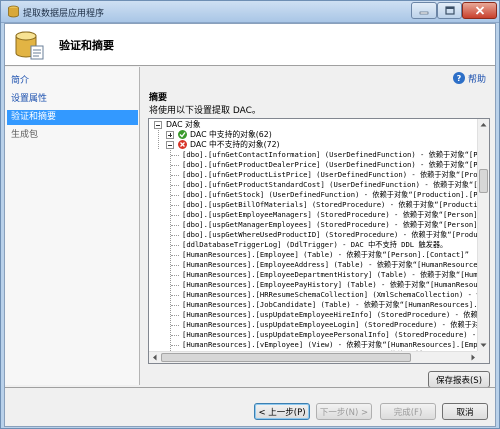 The image size is (500, 429). What do you see at coordinates (483, 345) in the screenshot?
I see `scroll-down-arrow-icon` at bounding box center [483, 345].